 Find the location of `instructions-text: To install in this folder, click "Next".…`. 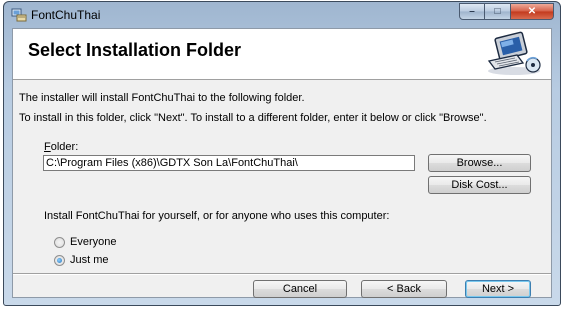

instructions-text: To install in this folder, click "Next".… is located at coordinates (253, 118).